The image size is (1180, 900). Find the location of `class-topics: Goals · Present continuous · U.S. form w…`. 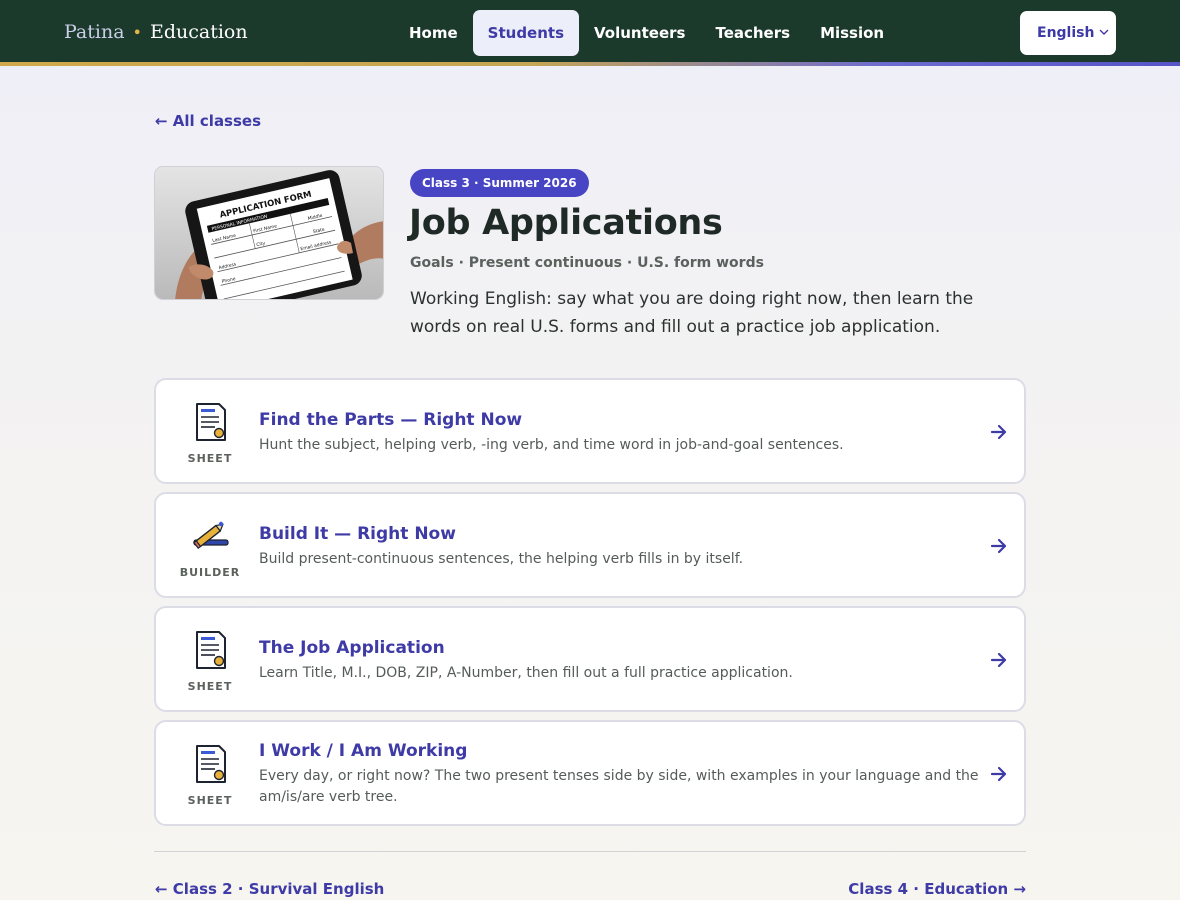

class-topics: Goals · Present continuous · U.S. form w… is located at coordinates (587, 263).